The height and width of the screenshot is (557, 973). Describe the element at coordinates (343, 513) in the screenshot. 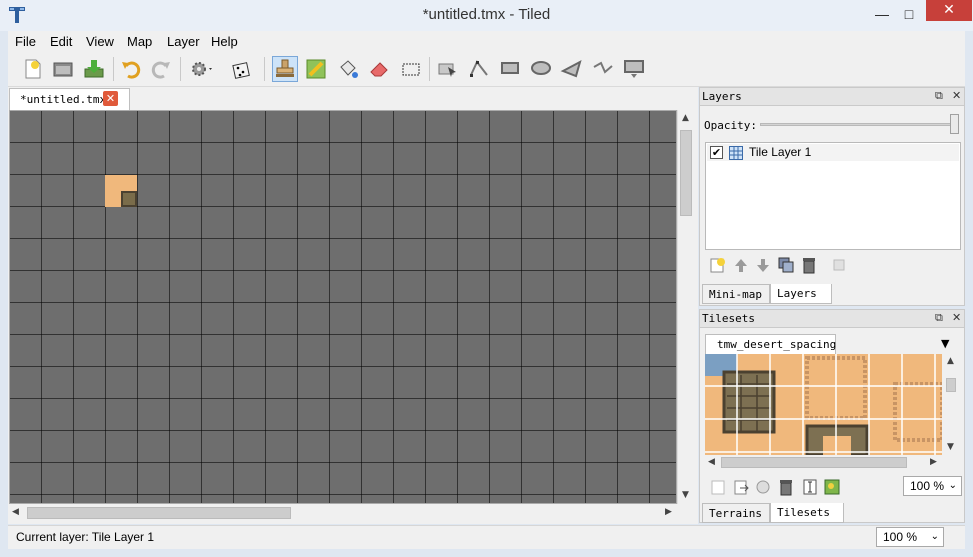

I see `map-horizontal-scrollbar: ◀ ▶` at that location.